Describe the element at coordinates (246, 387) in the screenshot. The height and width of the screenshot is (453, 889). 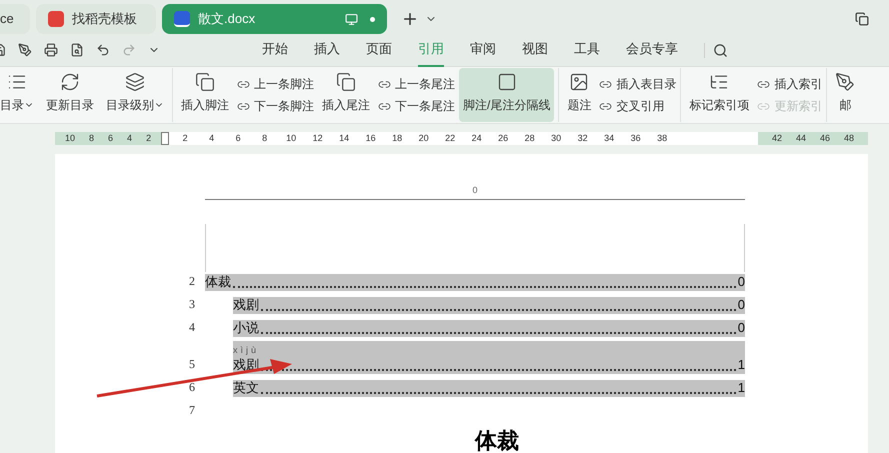
I see `toc-title: 英文` at that location.